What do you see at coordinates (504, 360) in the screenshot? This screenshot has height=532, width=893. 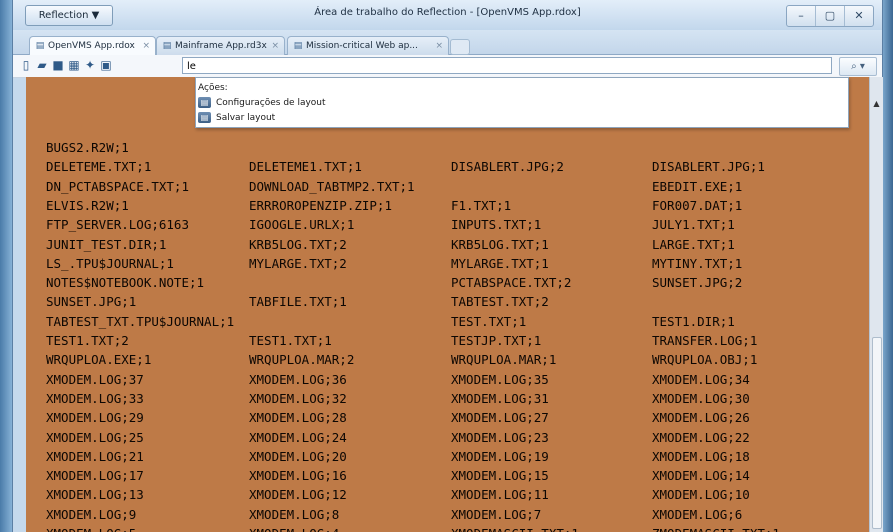 I see `terminal-file-entry: WRQUPLOA.MAR;1` at bounding box center [504, 360].